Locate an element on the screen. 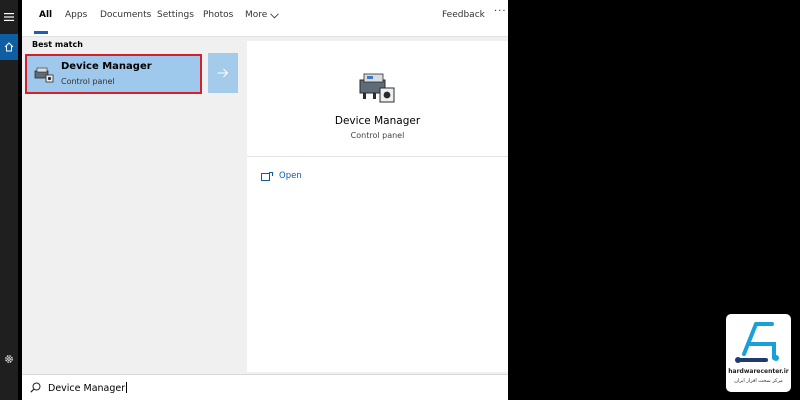 This screenshot has height=400, width=800. hamburger-icon is located at coordinates (9, 17).